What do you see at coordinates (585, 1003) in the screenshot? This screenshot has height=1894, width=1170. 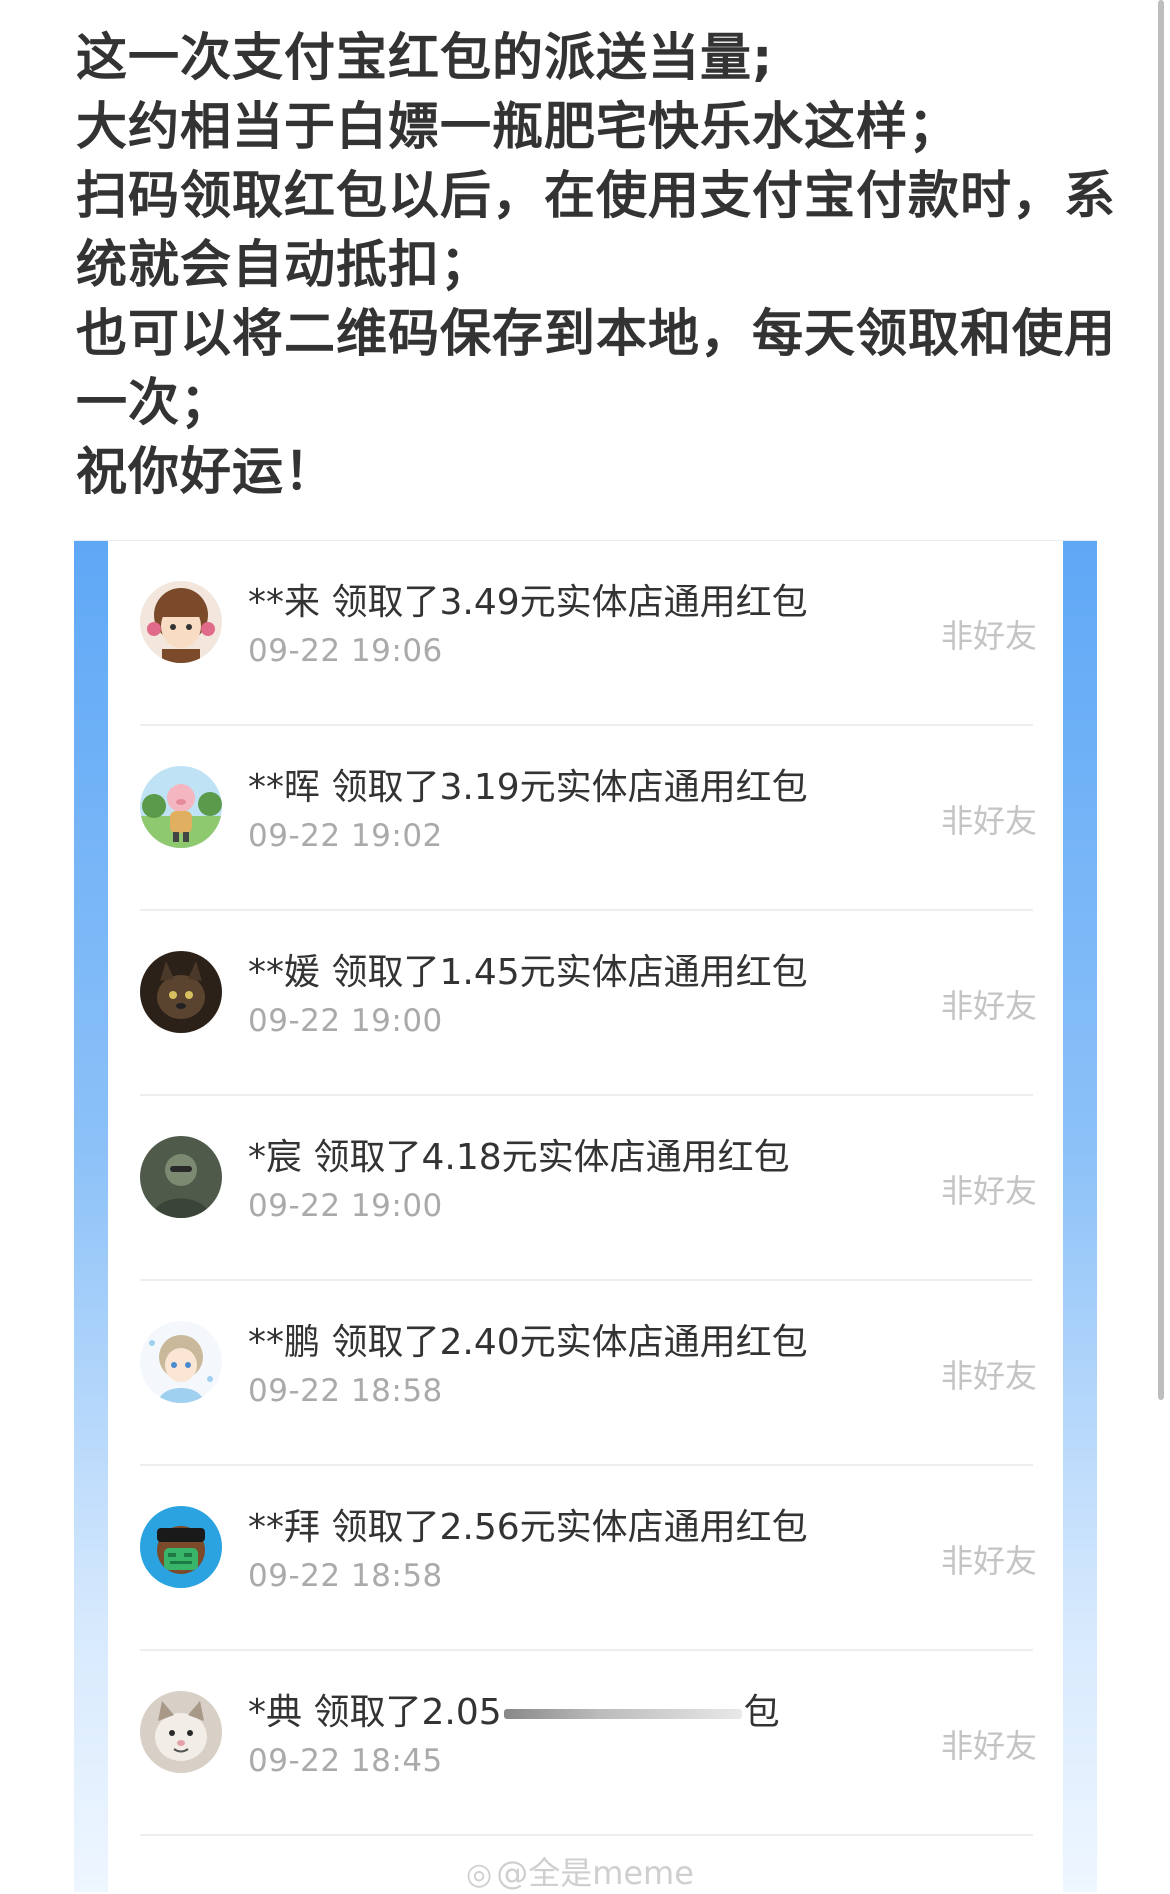 I see `list-item: **媛 领取了1.45元实体店通用红包 09-22 19:00 非好友` at bounding box center [585, 1003].